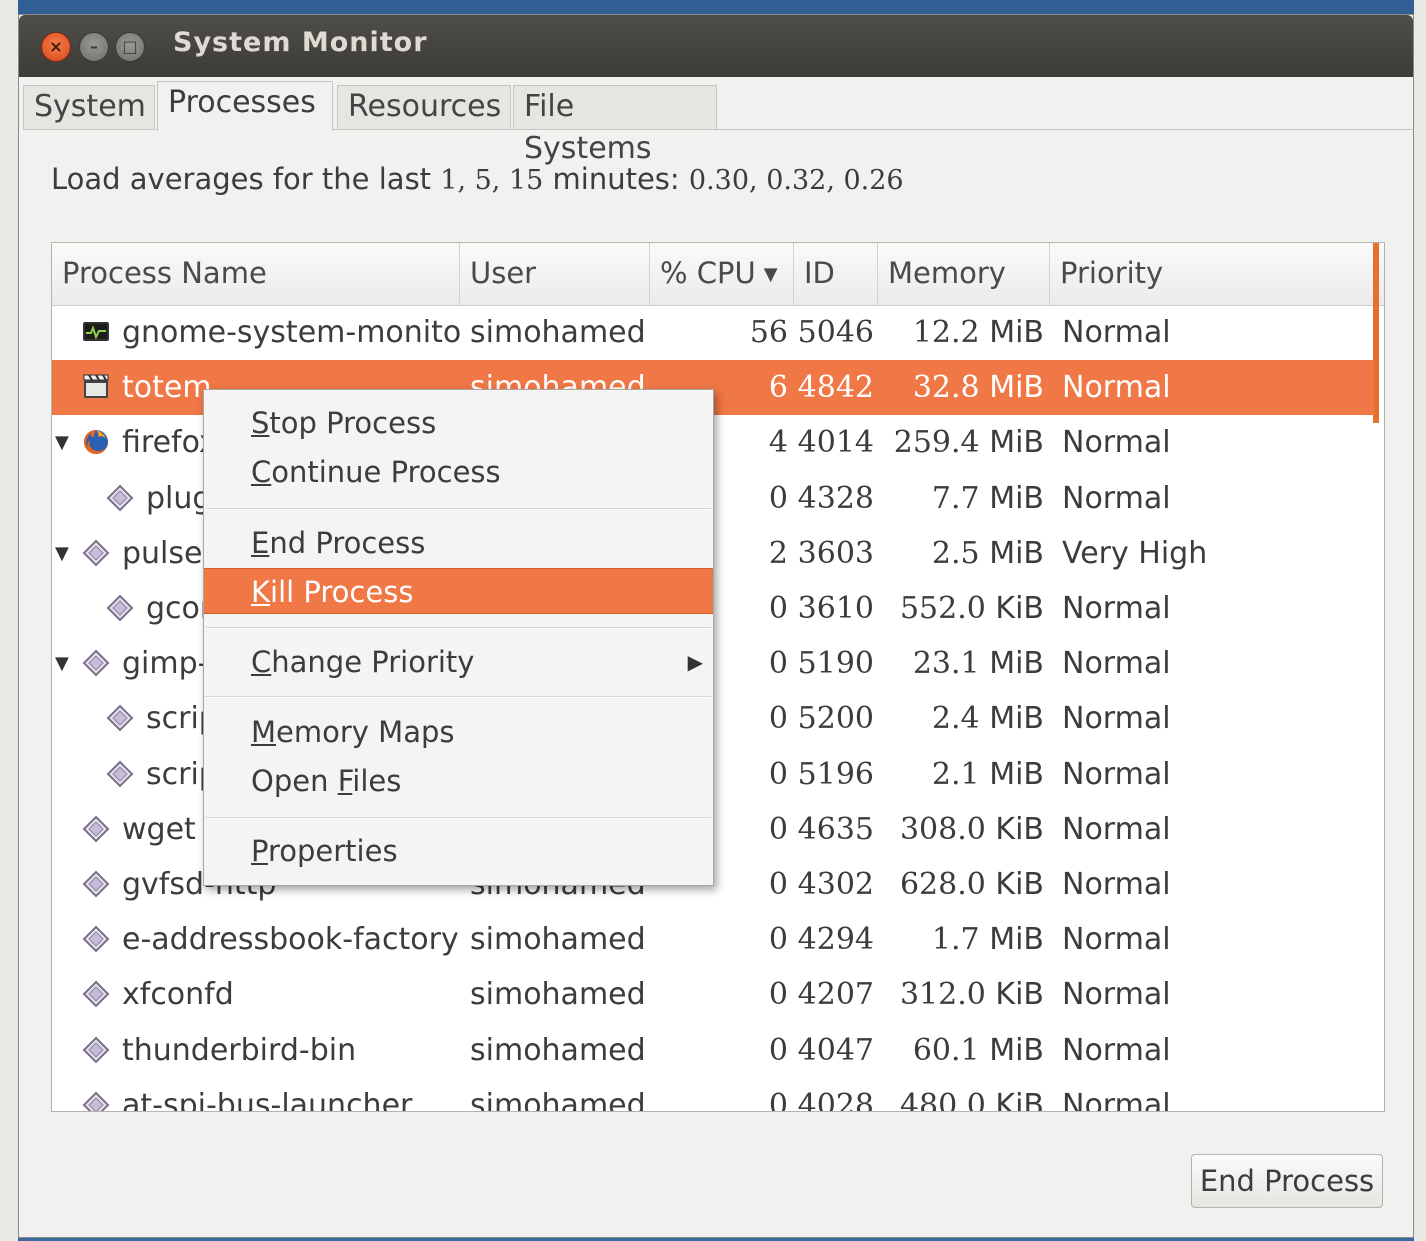  I want to click on label-suffix: emory Maps, so click(365, 732).